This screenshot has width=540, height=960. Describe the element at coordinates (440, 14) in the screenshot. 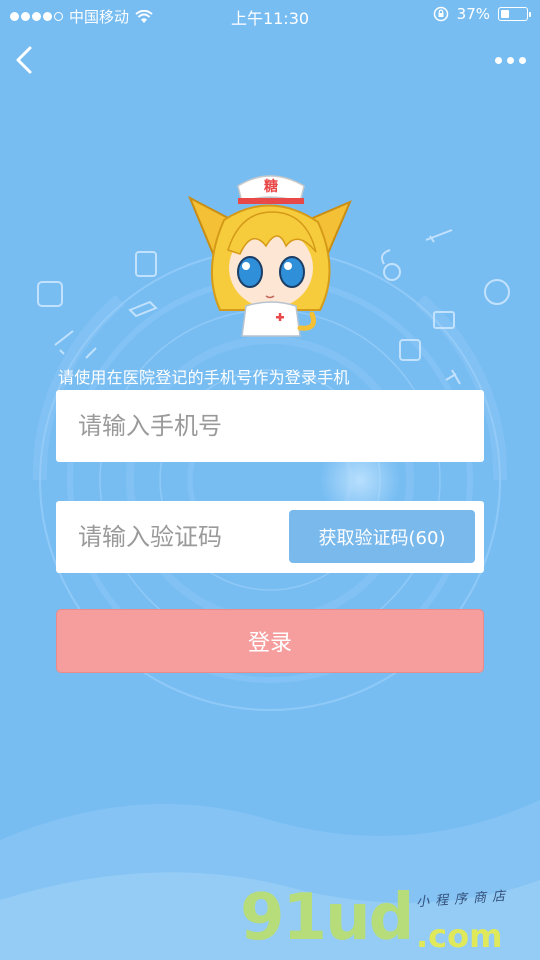

I see `rotation-lock-icon` at that location.